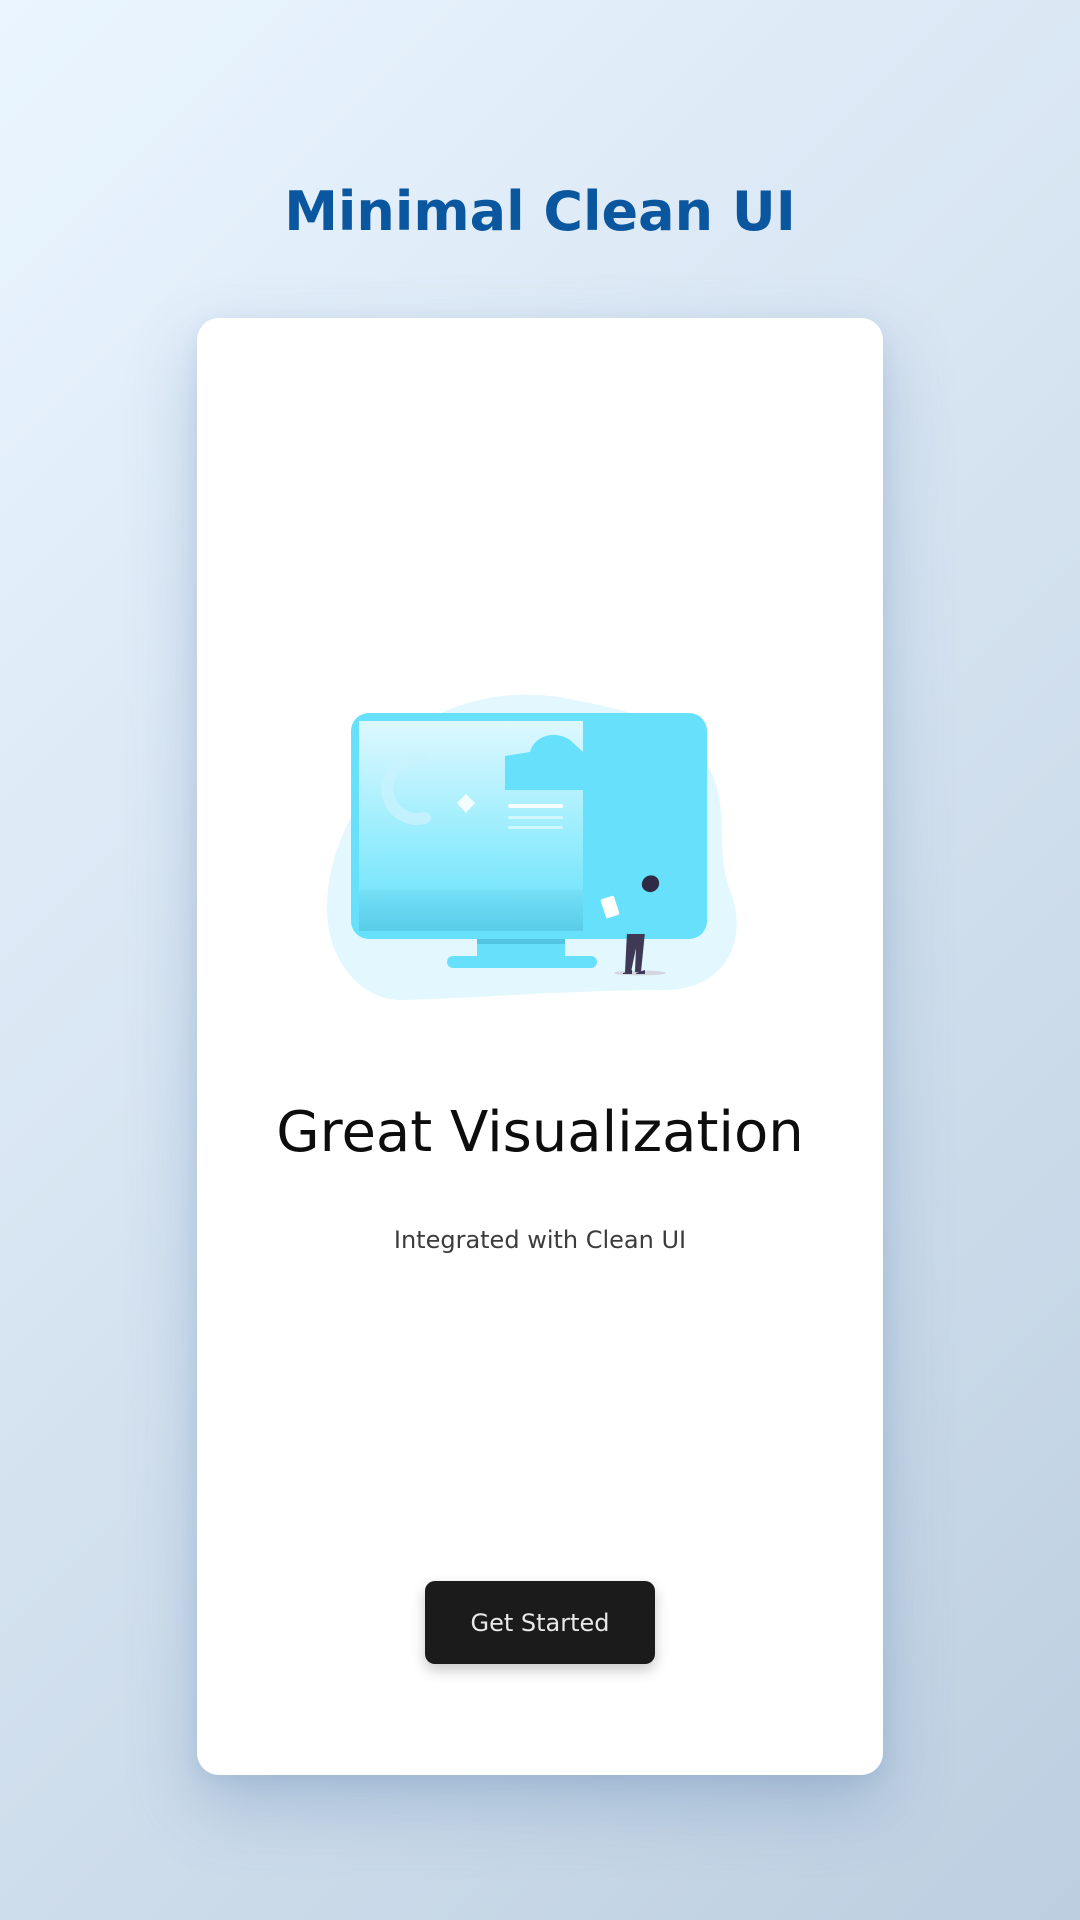 Image resolution: width=1080 pixels, height=1920 pixels. I want to click on screen-shadow, so click(471, 910).